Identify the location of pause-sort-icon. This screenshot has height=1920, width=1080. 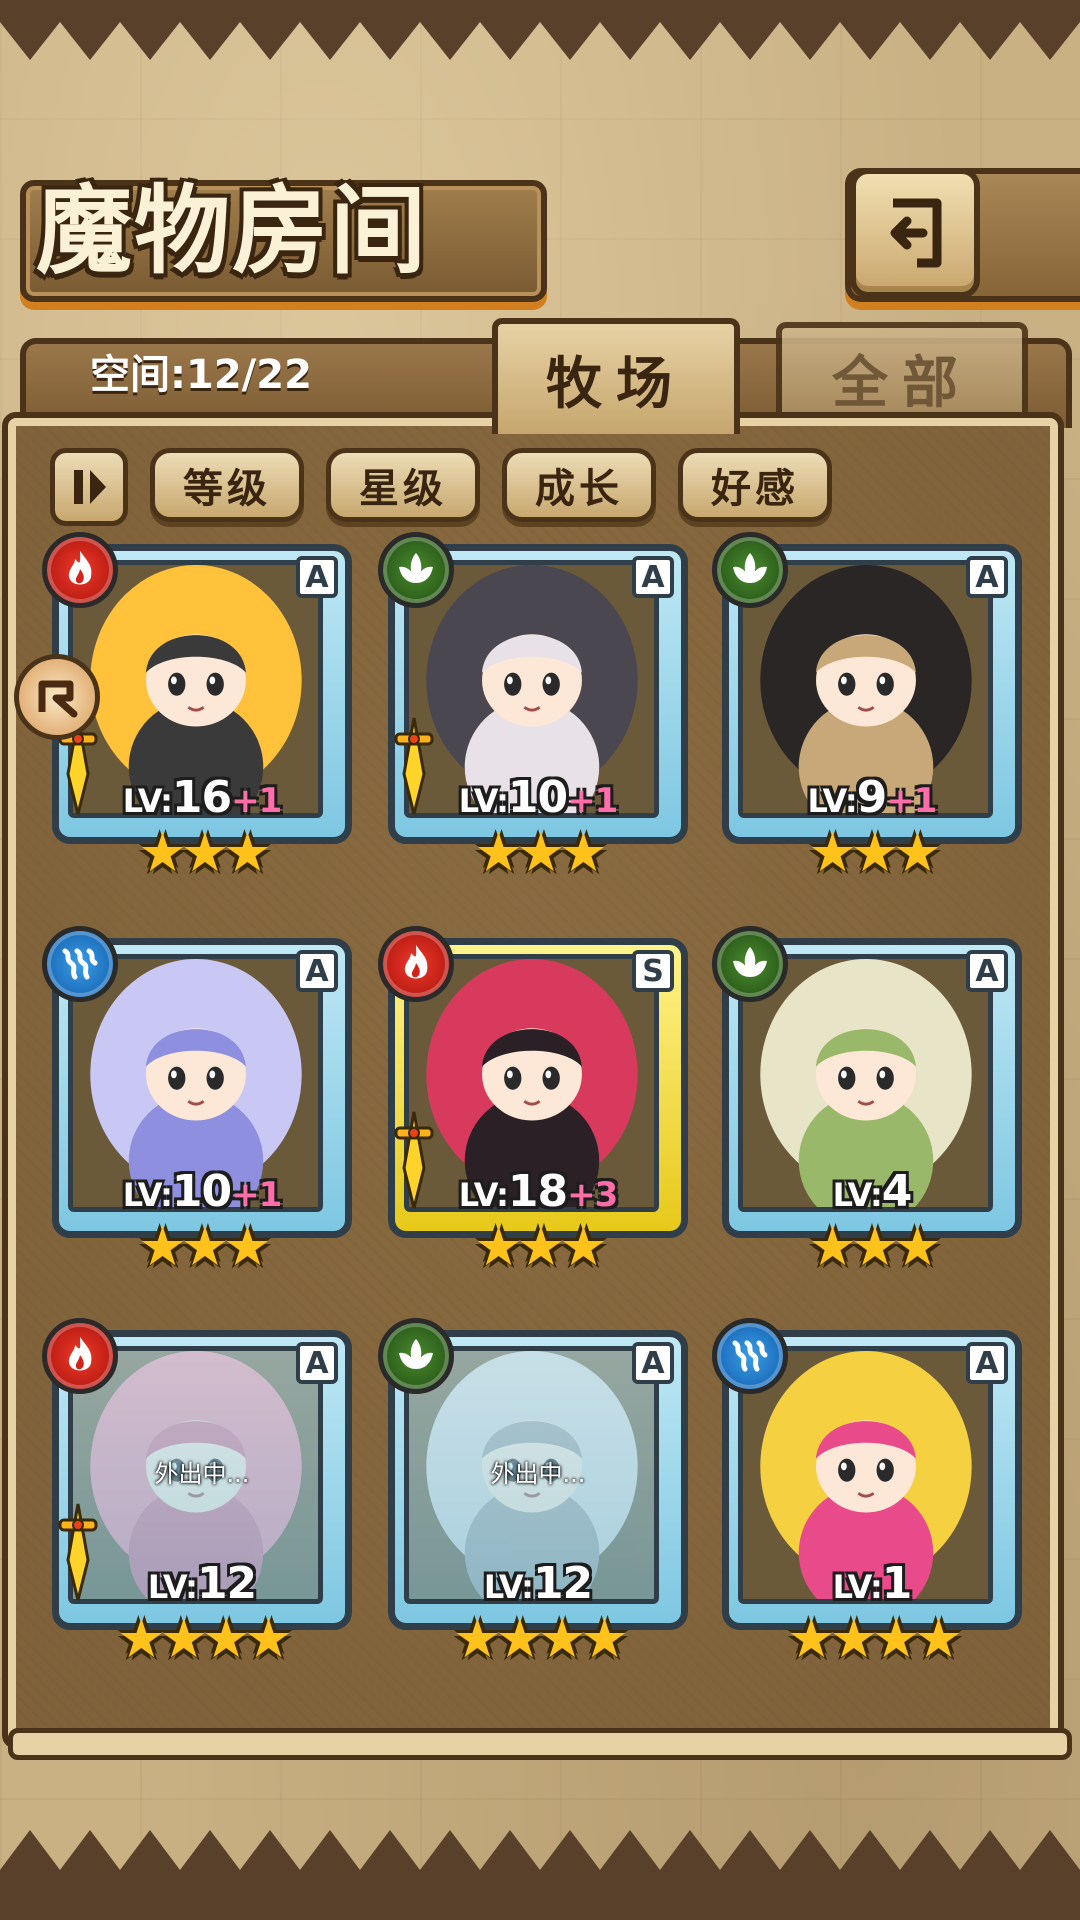
(90, 487).